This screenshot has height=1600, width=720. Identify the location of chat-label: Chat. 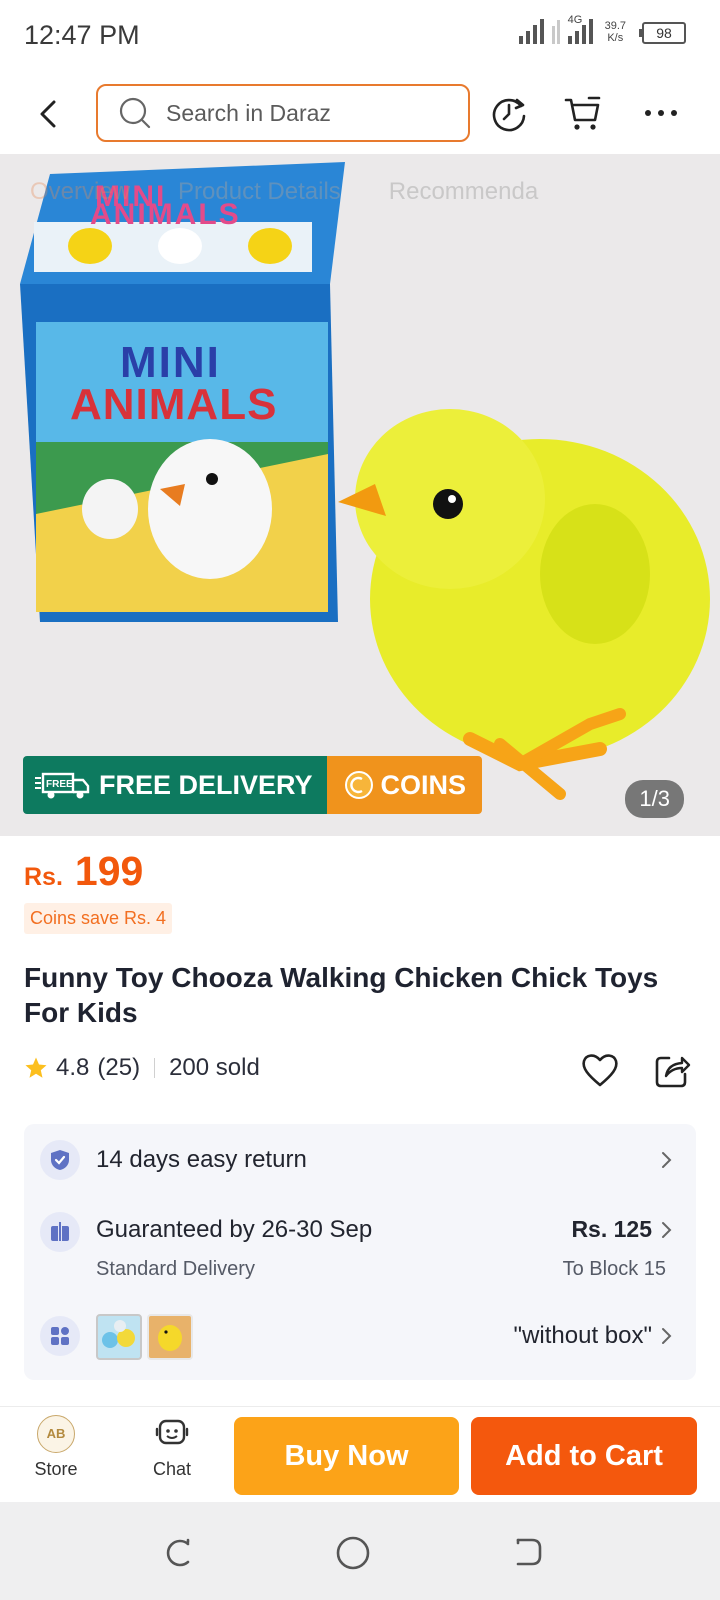
(172, 1469).